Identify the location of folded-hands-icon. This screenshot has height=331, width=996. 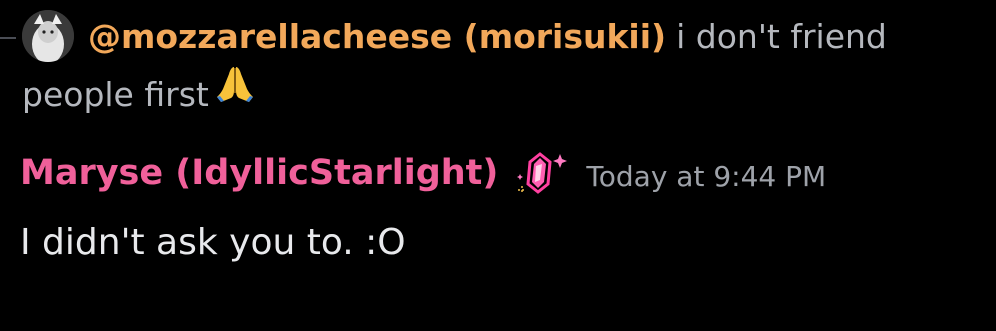
(235, 92).